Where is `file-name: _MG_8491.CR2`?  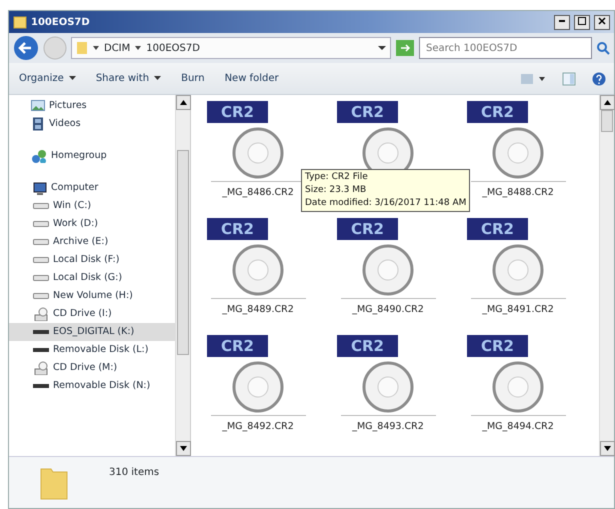 file-name: _MG_8491.CR2 is located at coordinates (518, 308).